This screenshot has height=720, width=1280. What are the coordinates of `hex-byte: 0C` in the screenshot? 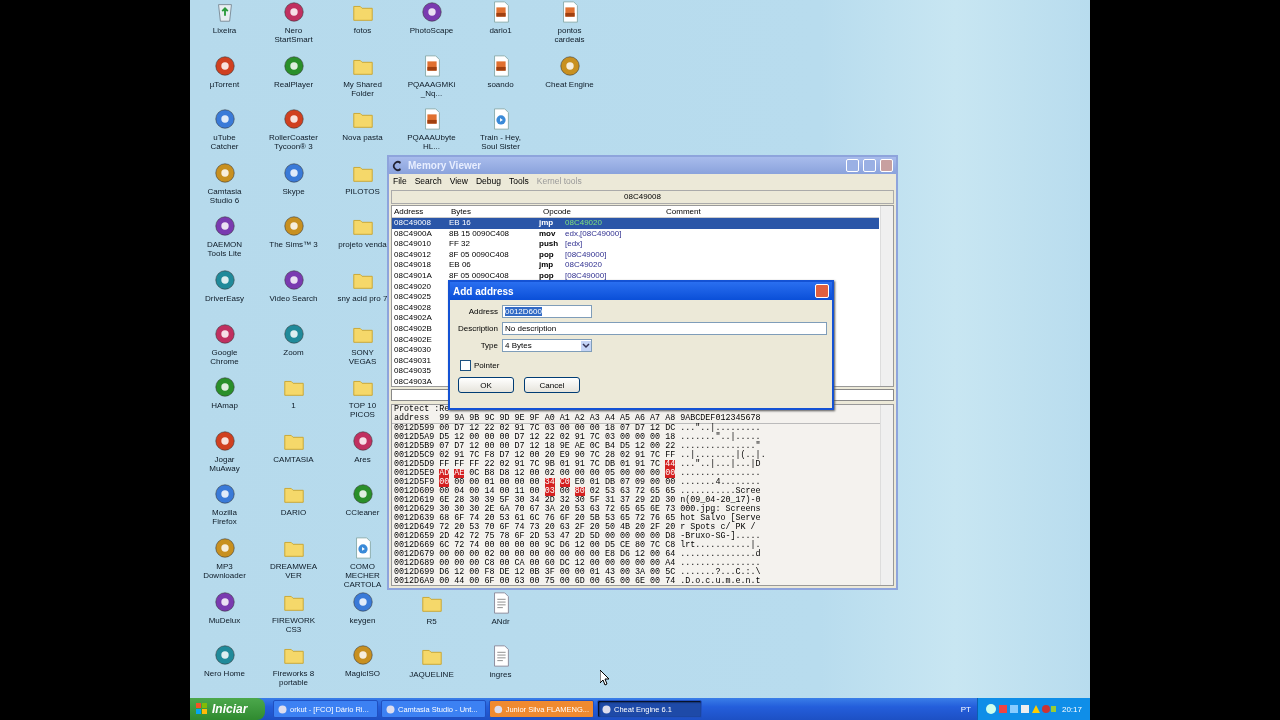 It's located at (474, 473).